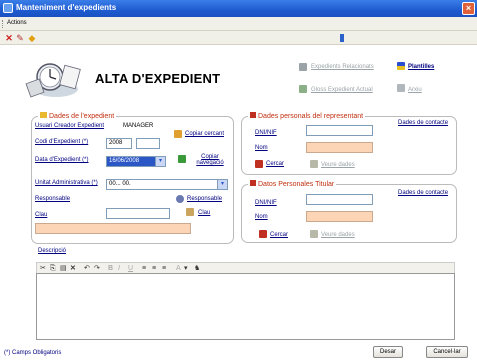 This screenshot has width=477, height=360. What do you see at coordinates (190, 212) in the screenshot?
I see `key-icon` at bounding box center [190, 212].